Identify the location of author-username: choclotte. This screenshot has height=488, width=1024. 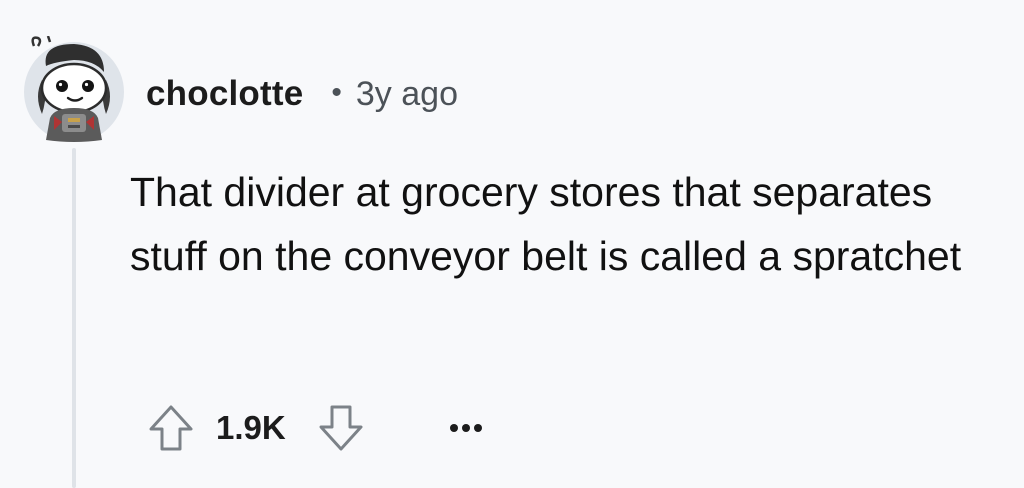
(224, 94).